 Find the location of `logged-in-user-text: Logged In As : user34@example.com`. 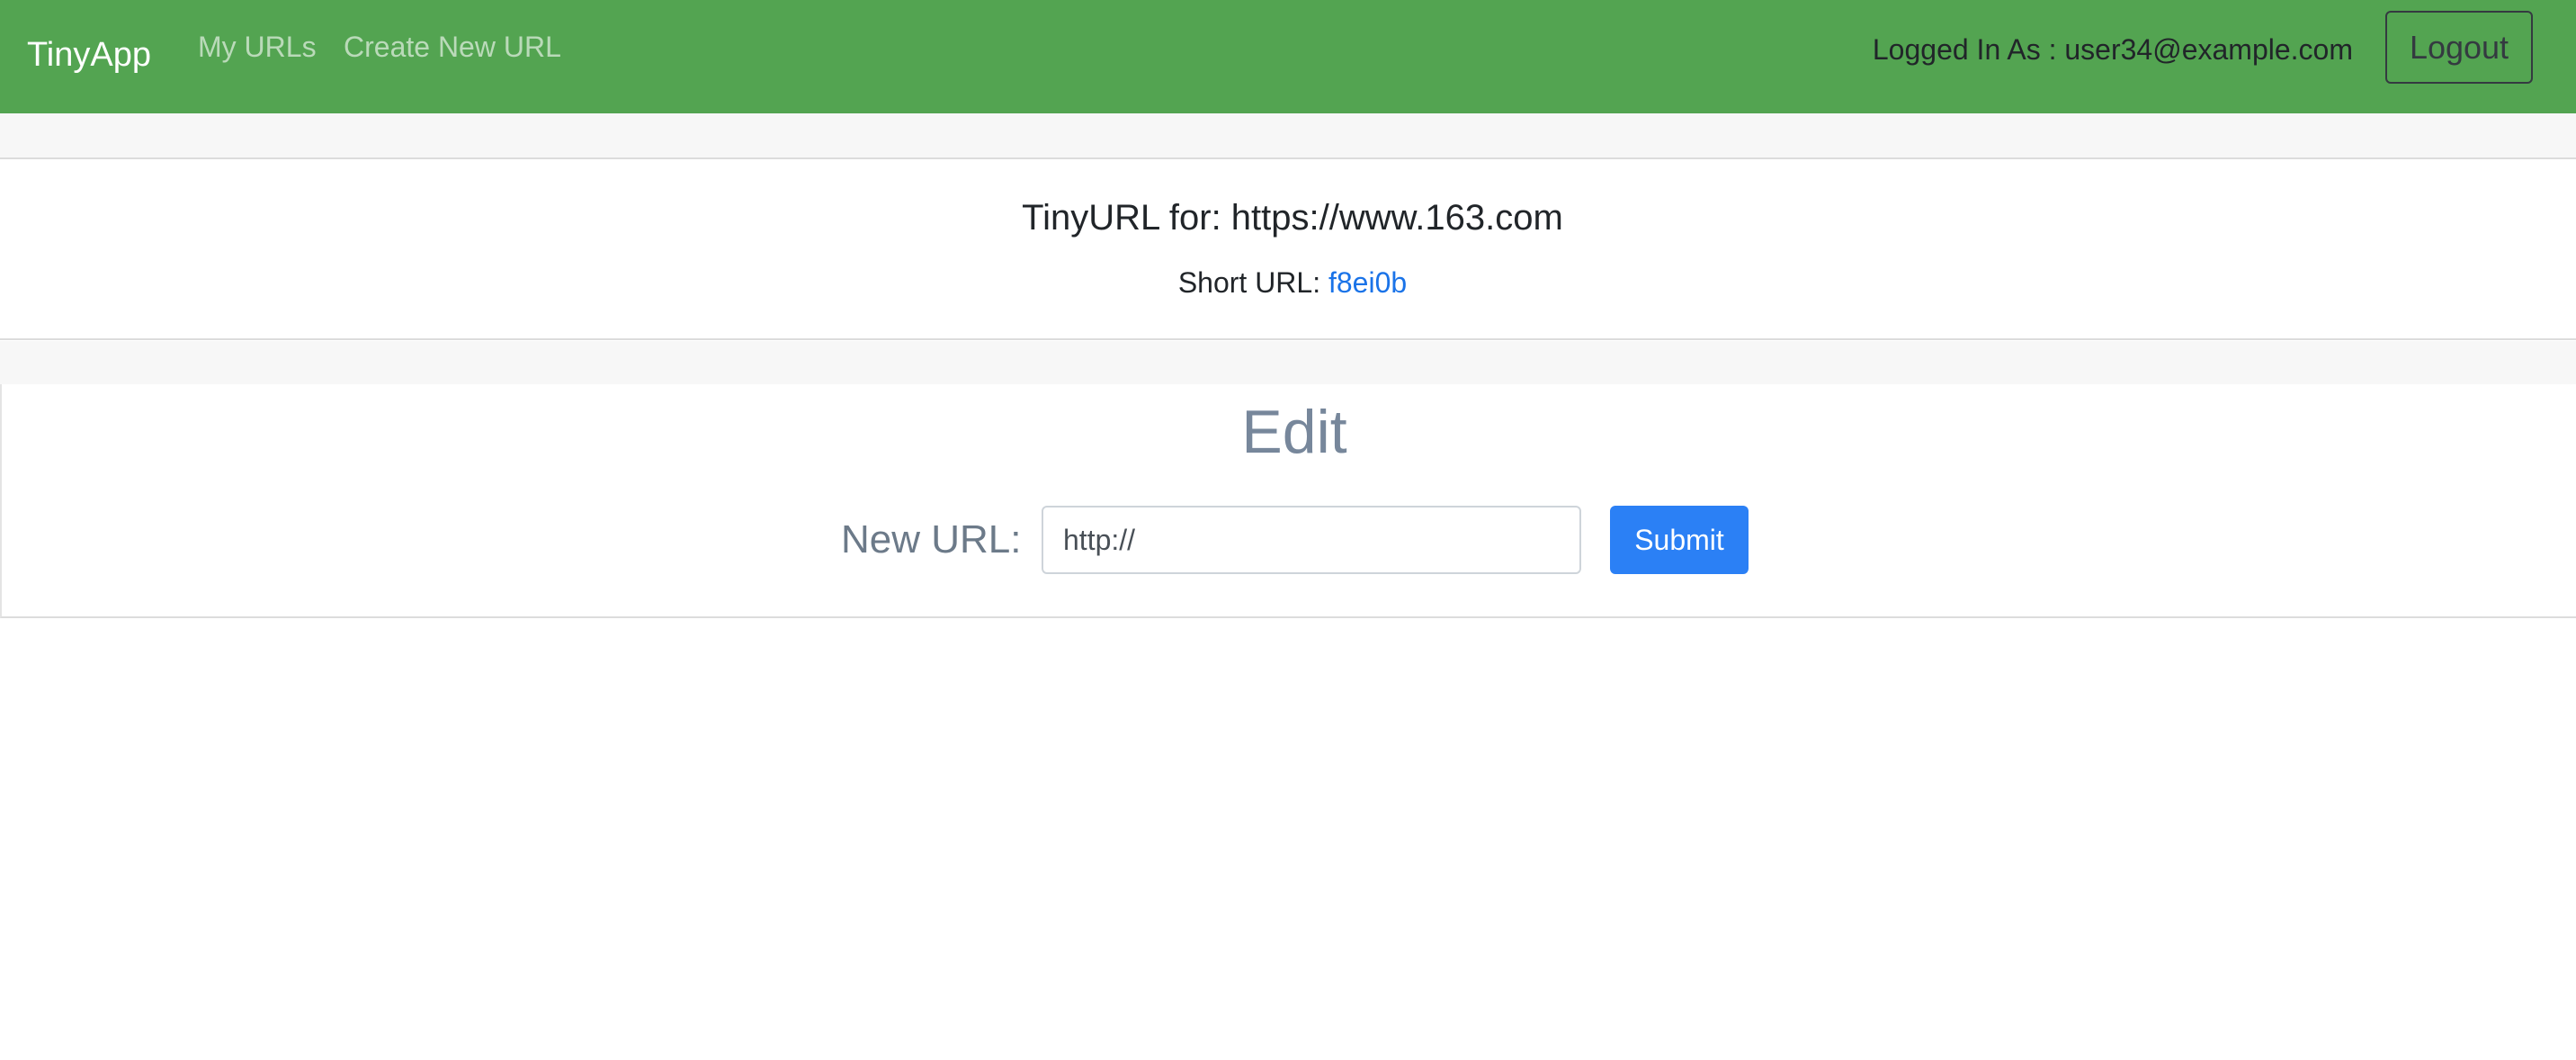

logged-in-user-text: Logged In As : user34@example.com is located at coordinates (2112, 50).